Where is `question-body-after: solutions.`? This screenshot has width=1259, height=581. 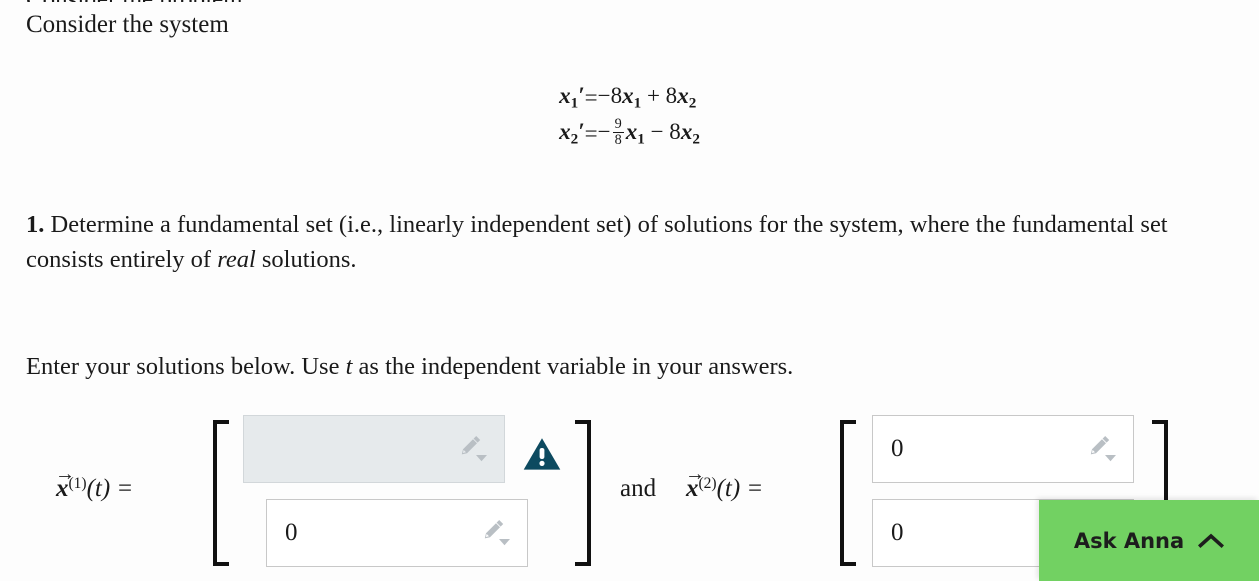 question-body-after: solutions. is located at coordinates (306, 259).